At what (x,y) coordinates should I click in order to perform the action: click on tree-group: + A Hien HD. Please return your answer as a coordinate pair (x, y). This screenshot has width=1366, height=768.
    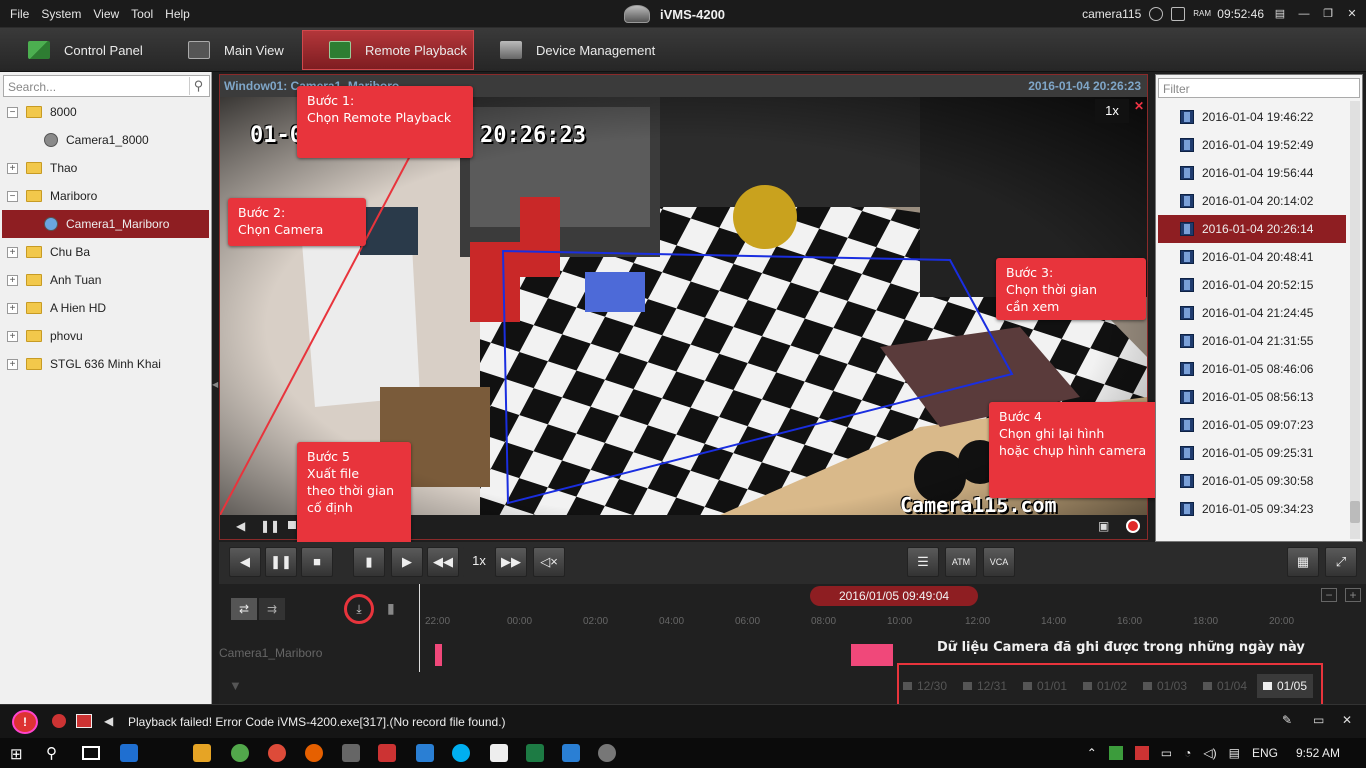
    Looking at the image, I should click on (105, 308).